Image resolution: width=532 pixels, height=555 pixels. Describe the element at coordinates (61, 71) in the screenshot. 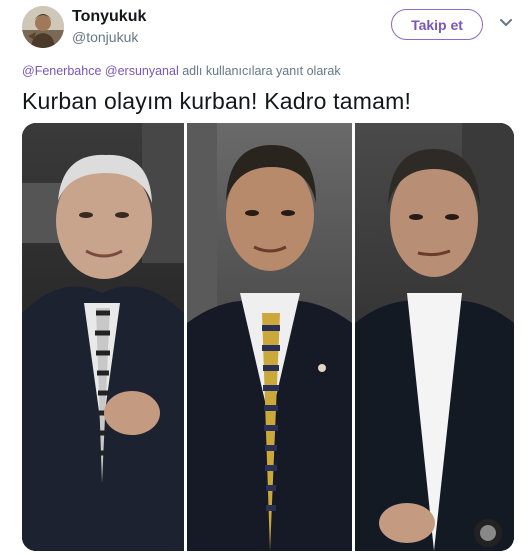

I see `mention-link-fenerbahce: @Fenerbahce` at that location.